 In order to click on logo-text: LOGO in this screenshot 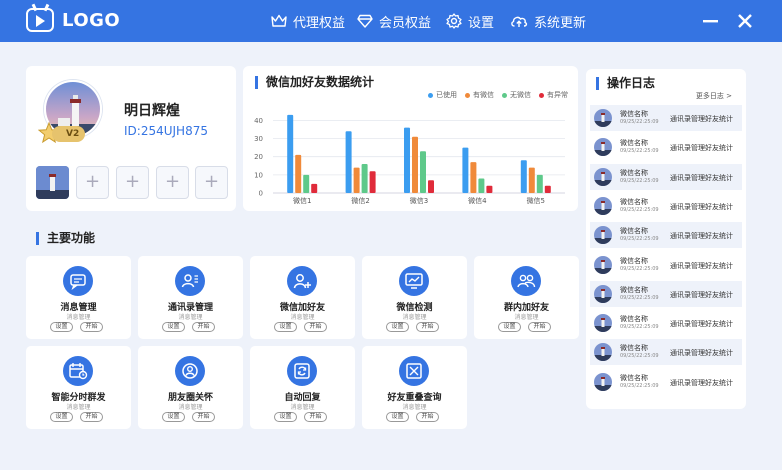, I will do `click(91, 20)`.